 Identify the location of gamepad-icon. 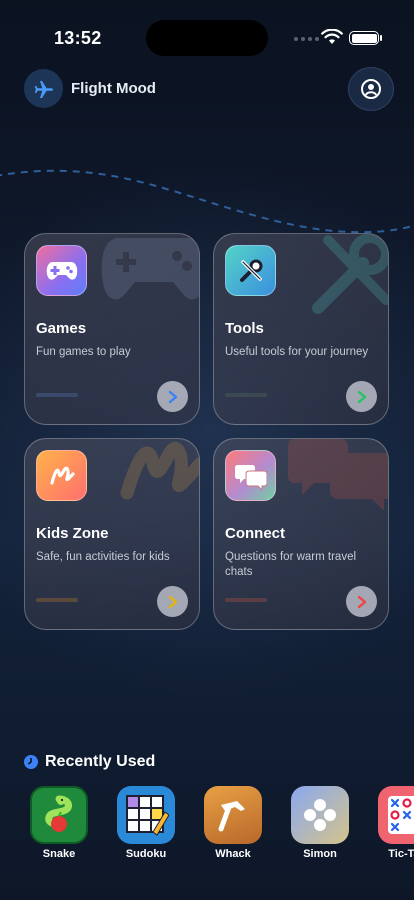
(61, 270).